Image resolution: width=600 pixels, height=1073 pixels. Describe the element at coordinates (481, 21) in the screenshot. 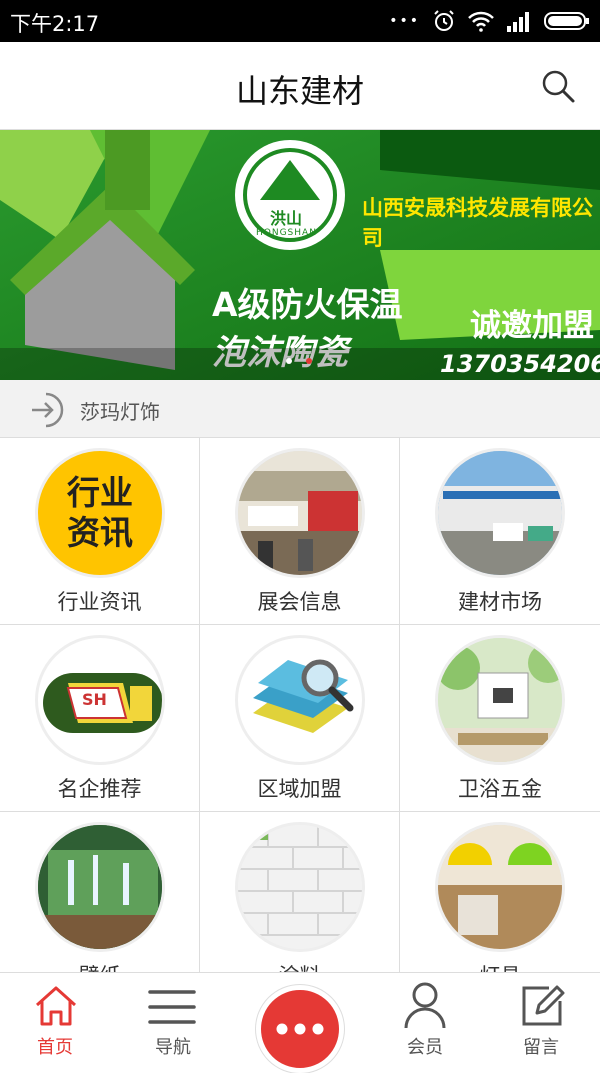

I see `wifi-icon` at that location.